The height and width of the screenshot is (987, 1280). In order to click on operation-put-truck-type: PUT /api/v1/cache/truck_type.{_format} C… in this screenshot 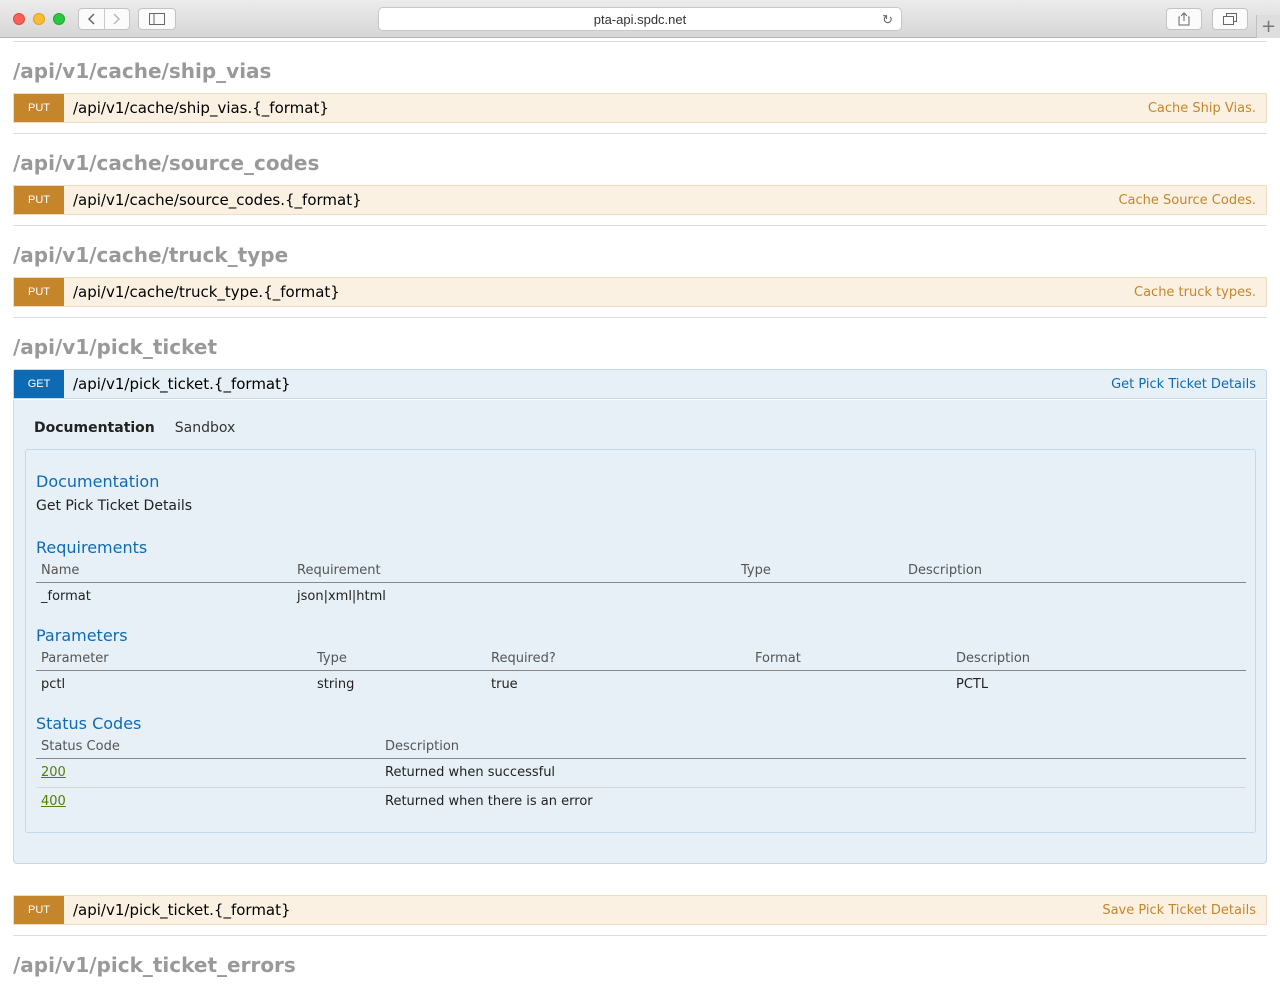, I will do `click(640, 292)`.